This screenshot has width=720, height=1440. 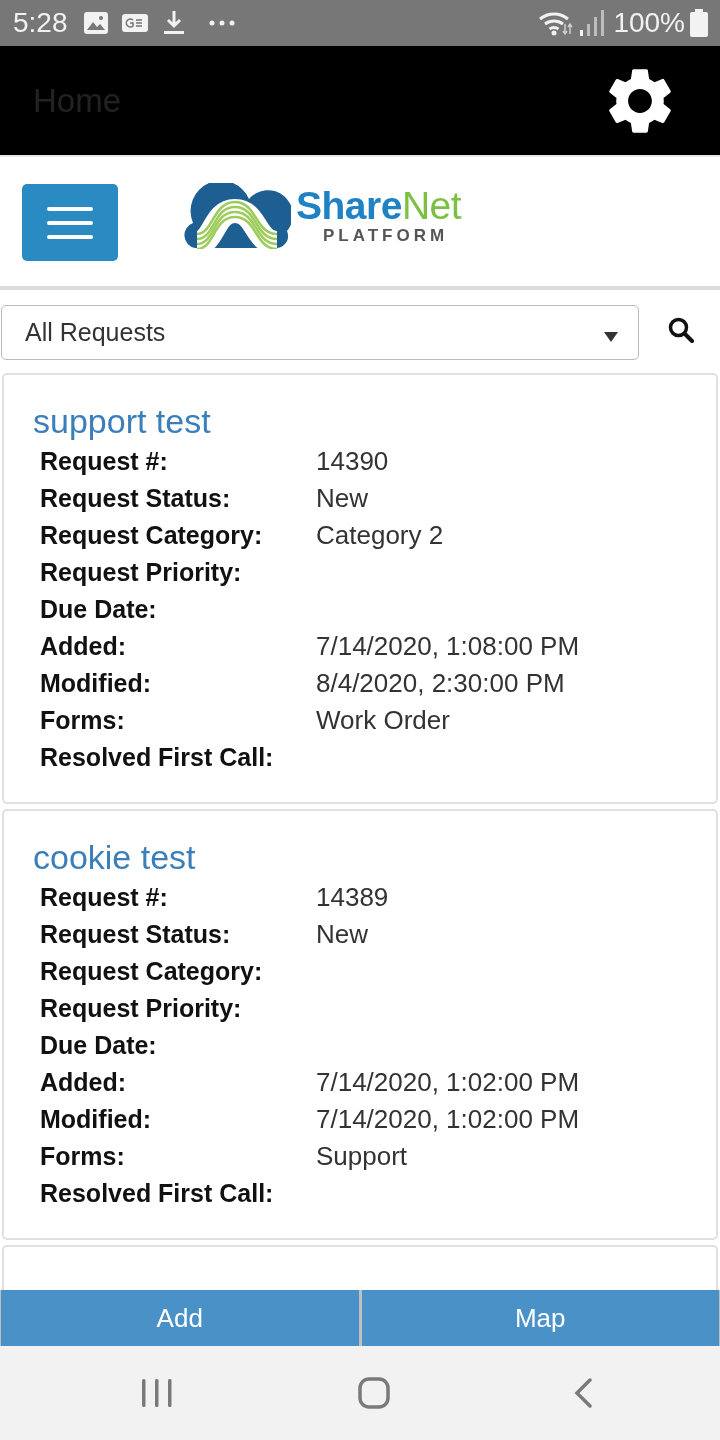 I want to click on field-value: 14390, so click(x=353, y=461).